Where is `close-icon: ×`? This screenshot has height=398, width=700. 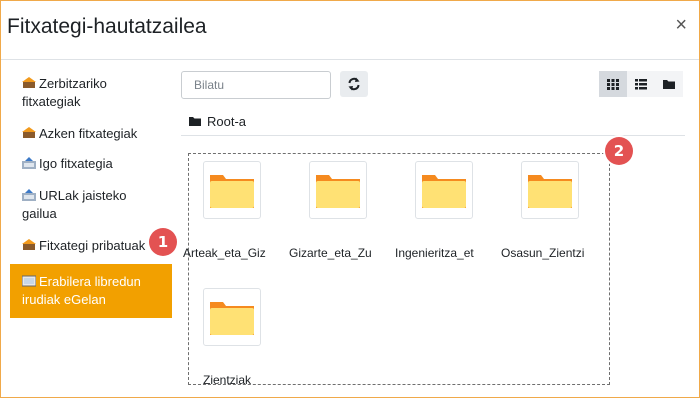
close-icon: × is located at coordinates (681, 25).